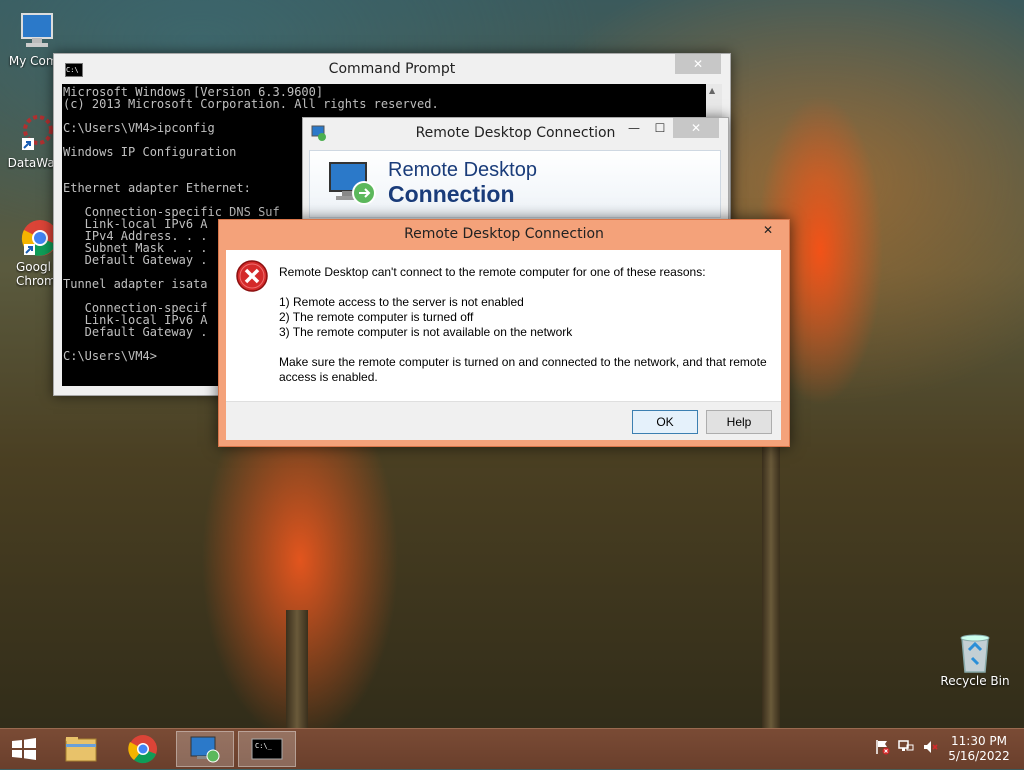 The width and height of the screenshot is (1024, 770). Describe the element at coordinates (252, 276) in the screenshot. I see `error-icon` at that location.